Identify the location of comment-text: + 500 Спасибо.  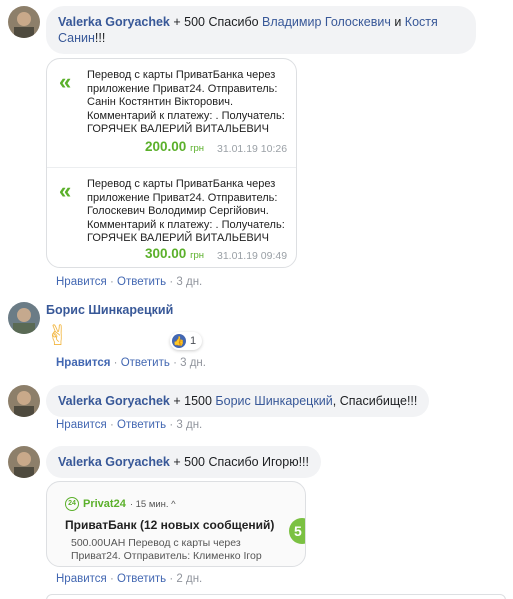
(216, 22).